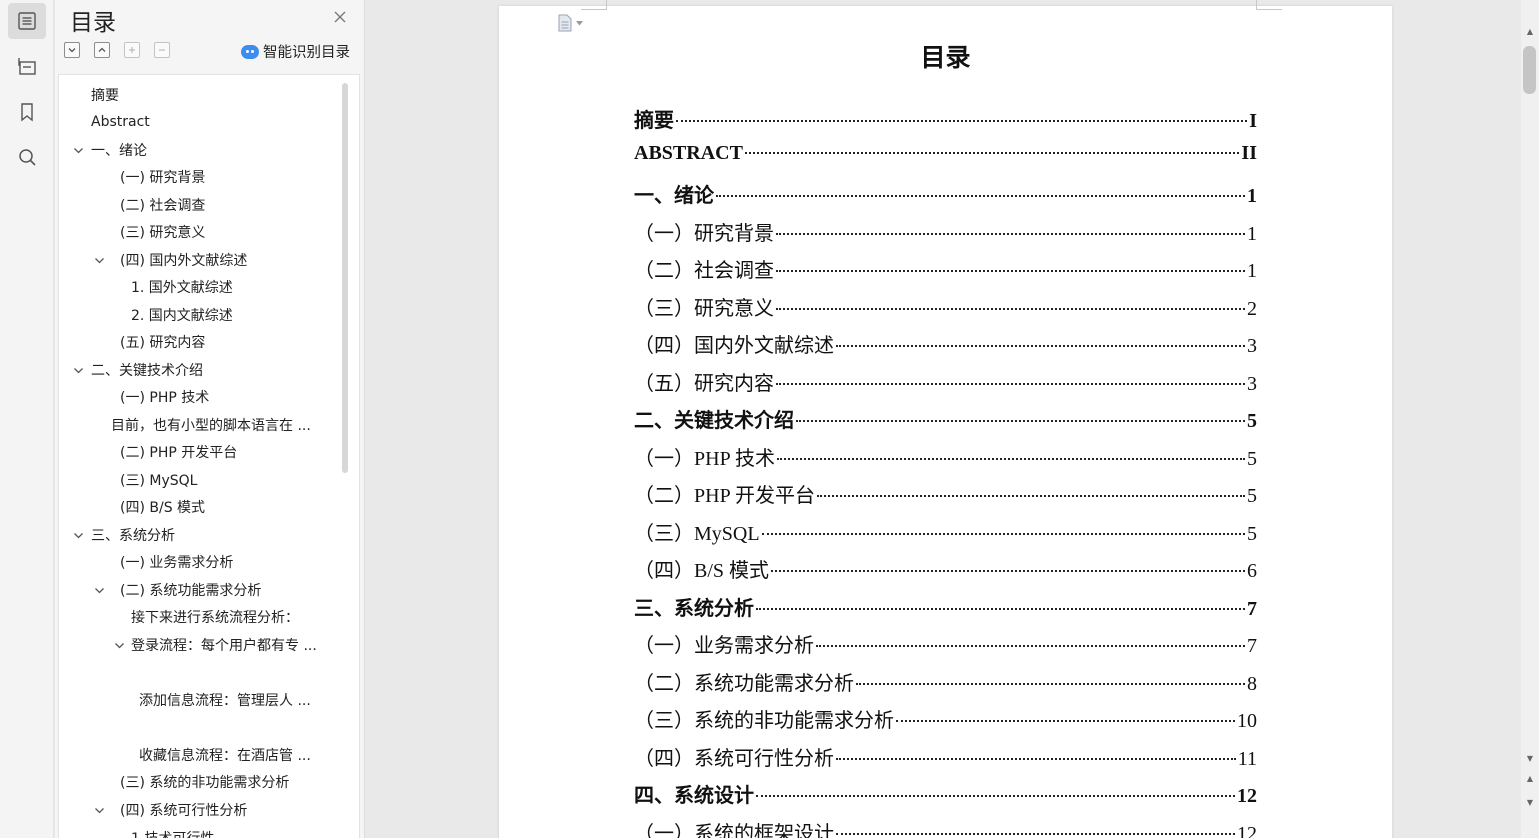  What do you see at coordinates (945, 343) in the screenshot?
I see `toc-entry: （四）国内外文献综述 3` at bounding box center [945, 343].